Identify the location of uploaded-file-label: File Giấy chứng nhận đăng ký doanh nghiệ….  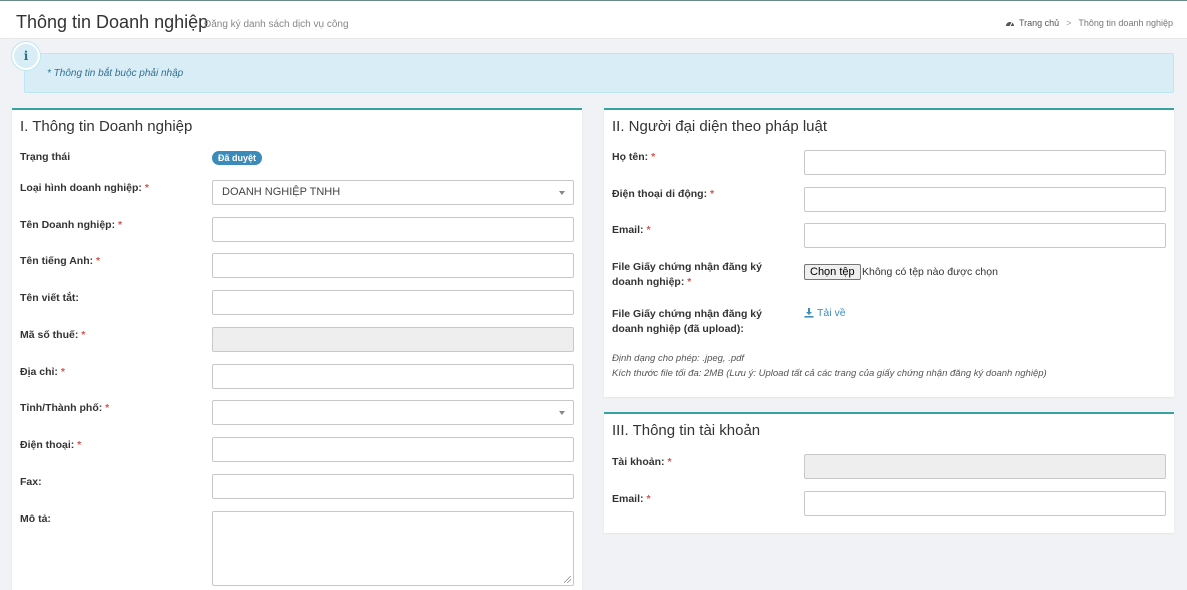
(687, 321).